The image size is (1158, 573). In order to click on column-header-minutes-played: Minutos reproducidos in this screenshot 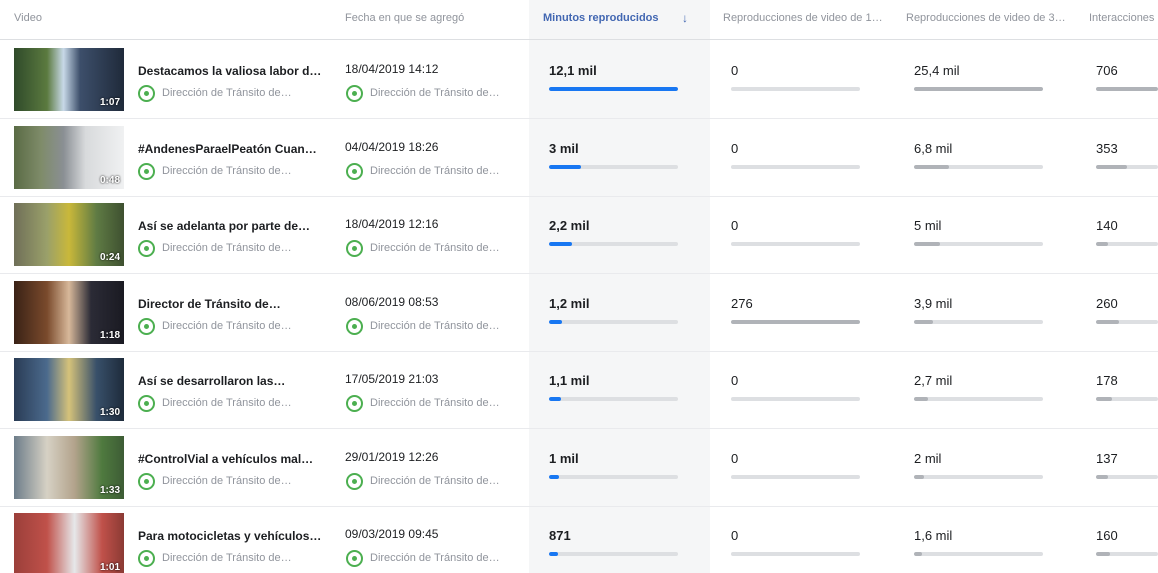, I will do `click(608, 18)`.